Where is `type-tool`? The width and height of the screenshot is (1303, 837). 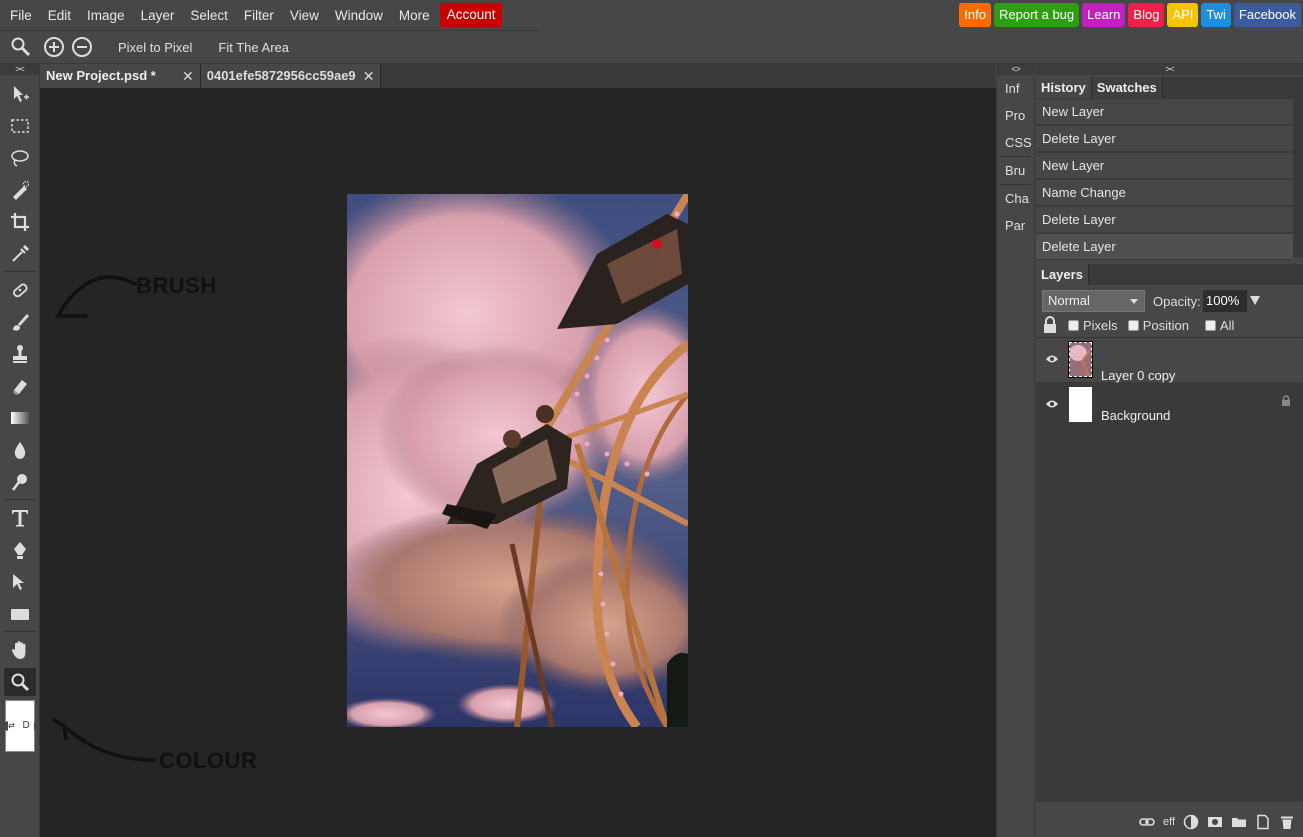
type-tool is located at coordinates (20, 518).